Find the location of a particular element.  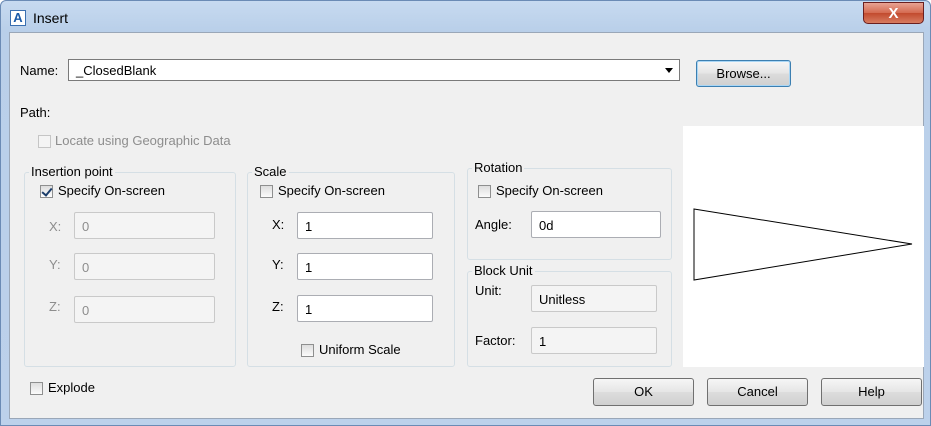

angle-field: 0d is located at coordinates (596, 224).